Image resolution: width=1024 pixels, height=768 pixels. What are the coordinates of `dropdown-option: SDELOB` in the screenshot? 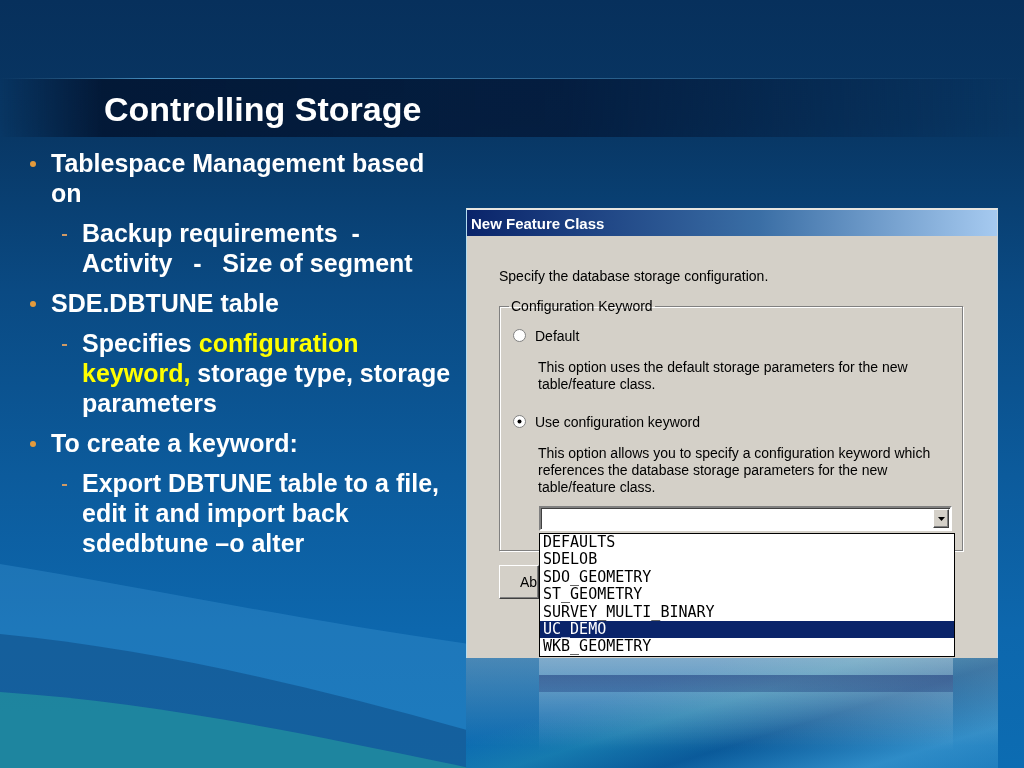 It's located at (747, 560).